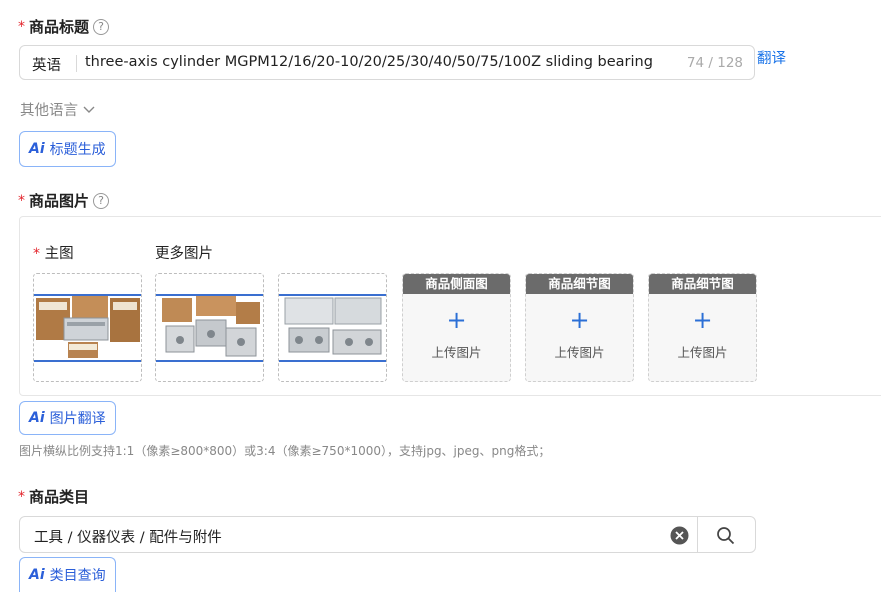 The image size is (881, 596). I want to click on category-label: 商品类目, so click(59, 497).